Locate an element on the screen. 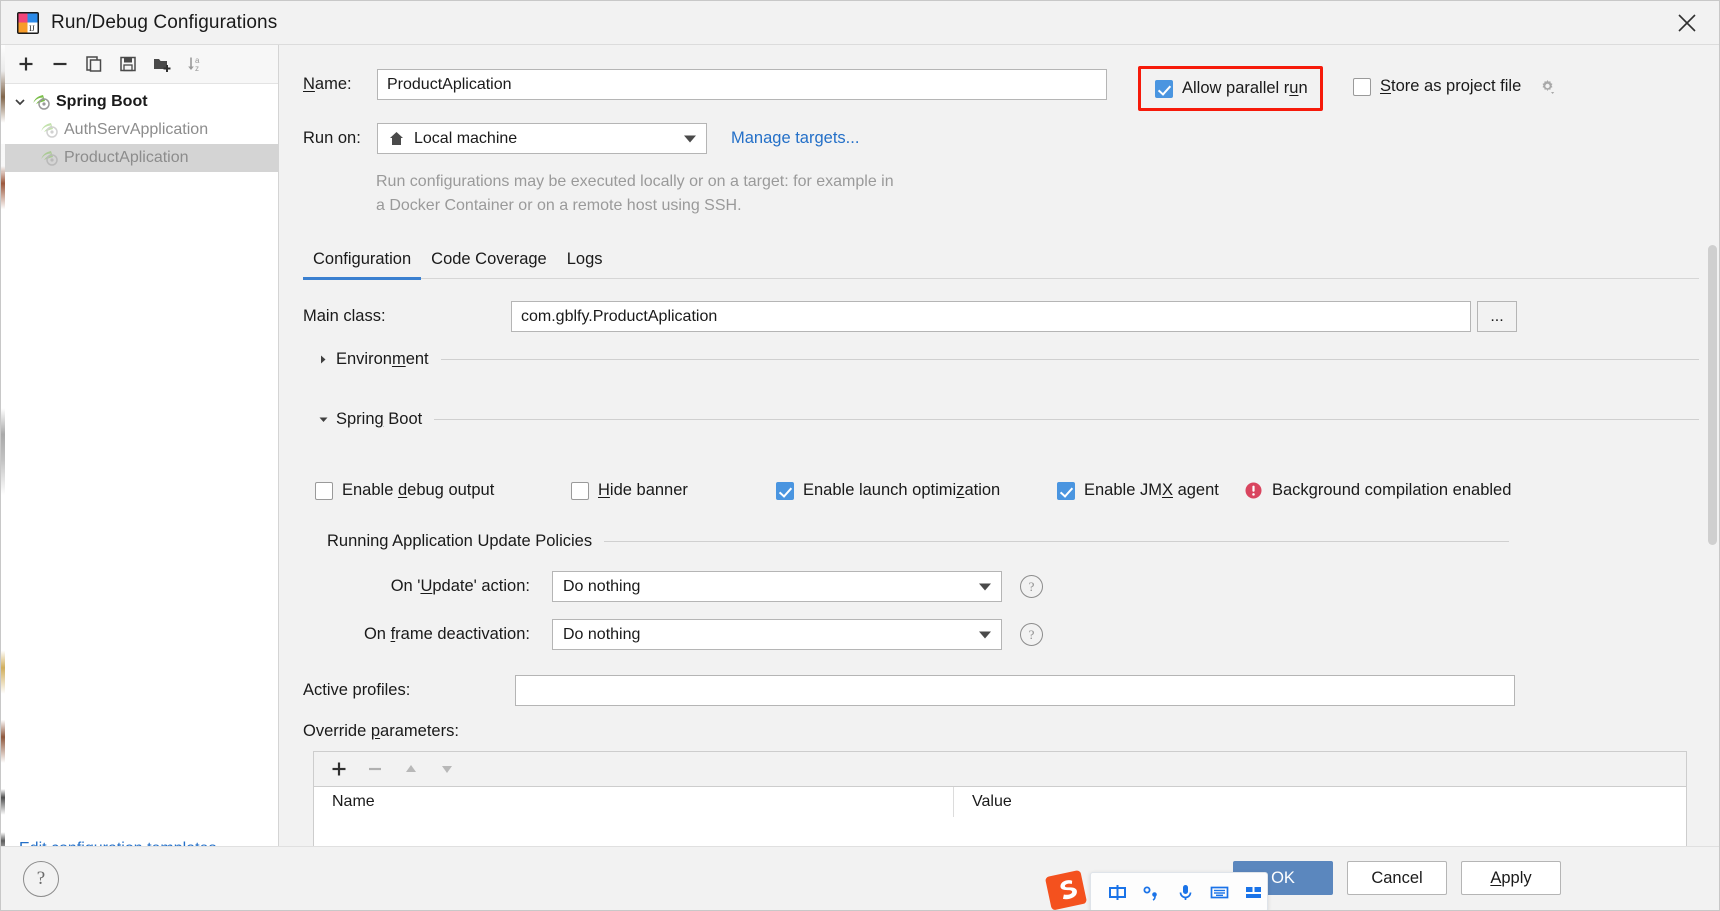  update-policies-title: Running Application Update Policies is located at coordinates (460, 541).